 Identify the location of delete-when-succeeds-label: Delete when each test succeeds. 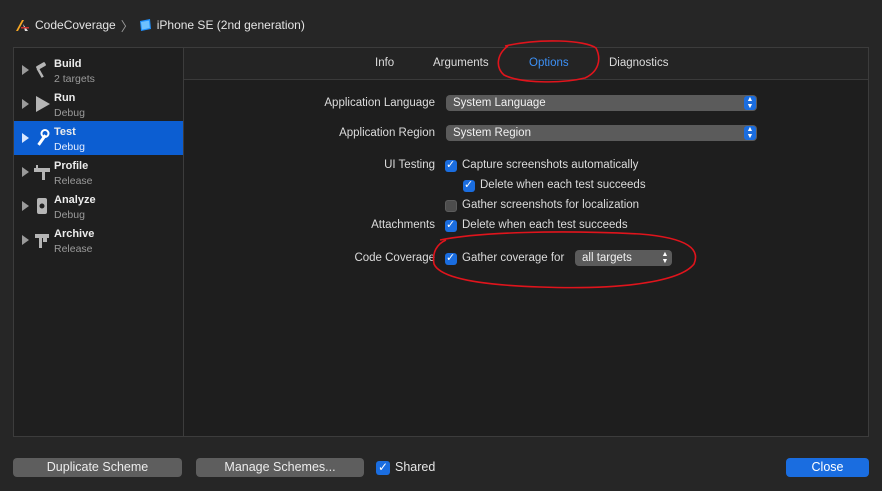
(563, 185).